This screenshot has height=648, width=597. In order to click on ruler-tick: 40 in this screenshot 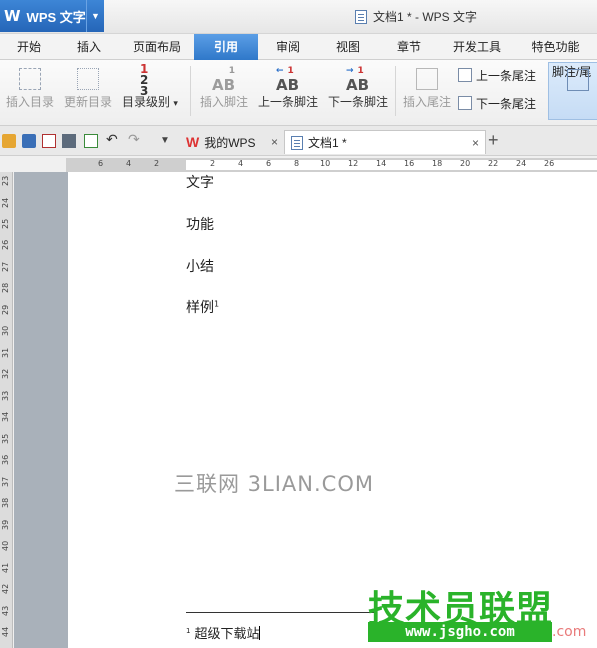, I will do `click(5, 545)`.